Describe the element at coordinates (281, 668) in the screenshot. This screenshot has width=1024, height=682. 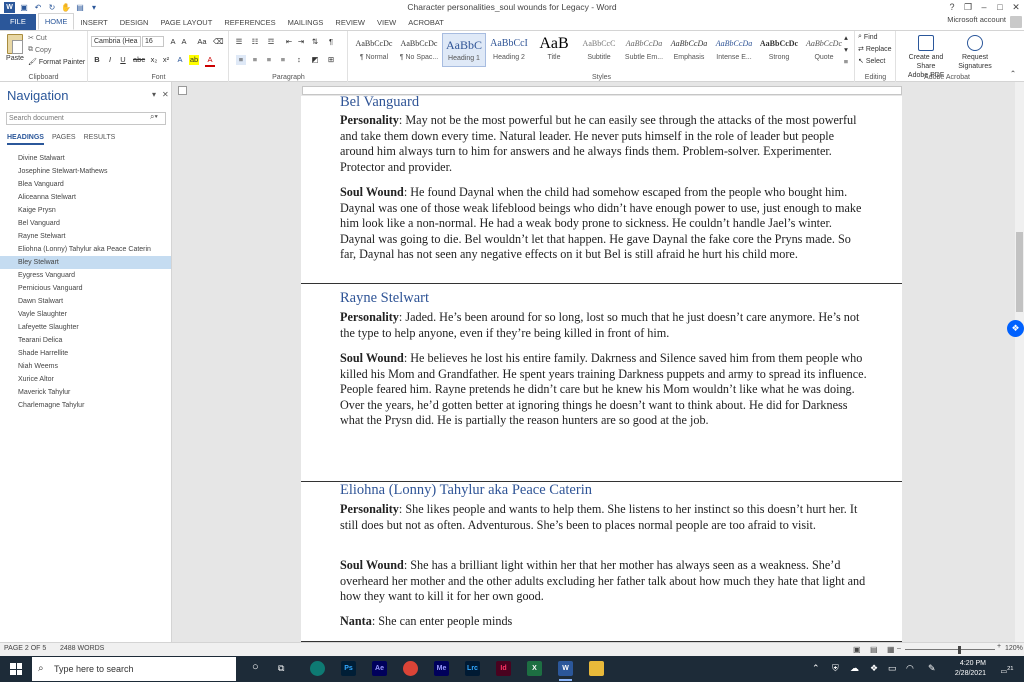
I see `task-view-icon: ⧉` at that location.